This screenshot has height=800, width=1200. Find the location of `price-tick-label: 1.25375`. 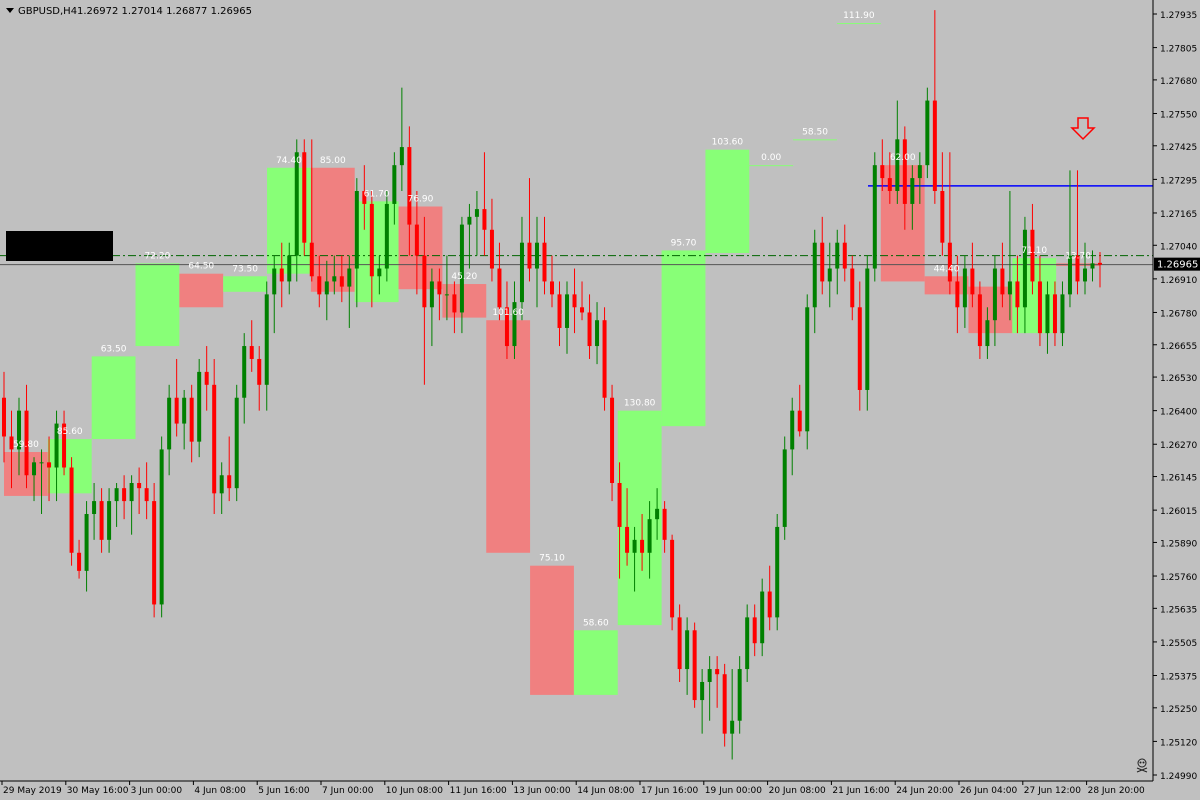

price-tick-label: 1.25375 is located at coordinates (1178, 678).